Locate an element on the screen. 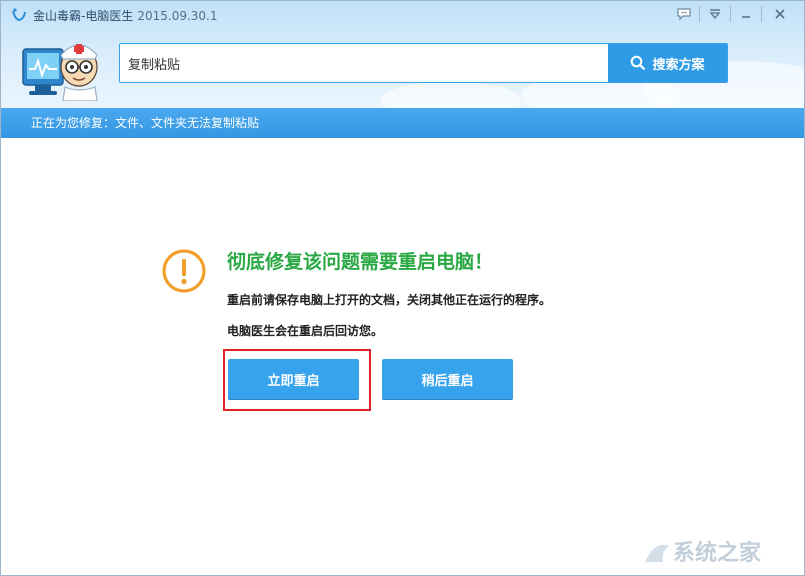 Image resolution: width=805 pixels, height=576 pixels. minimize-button is located at coordinates (746, 14).